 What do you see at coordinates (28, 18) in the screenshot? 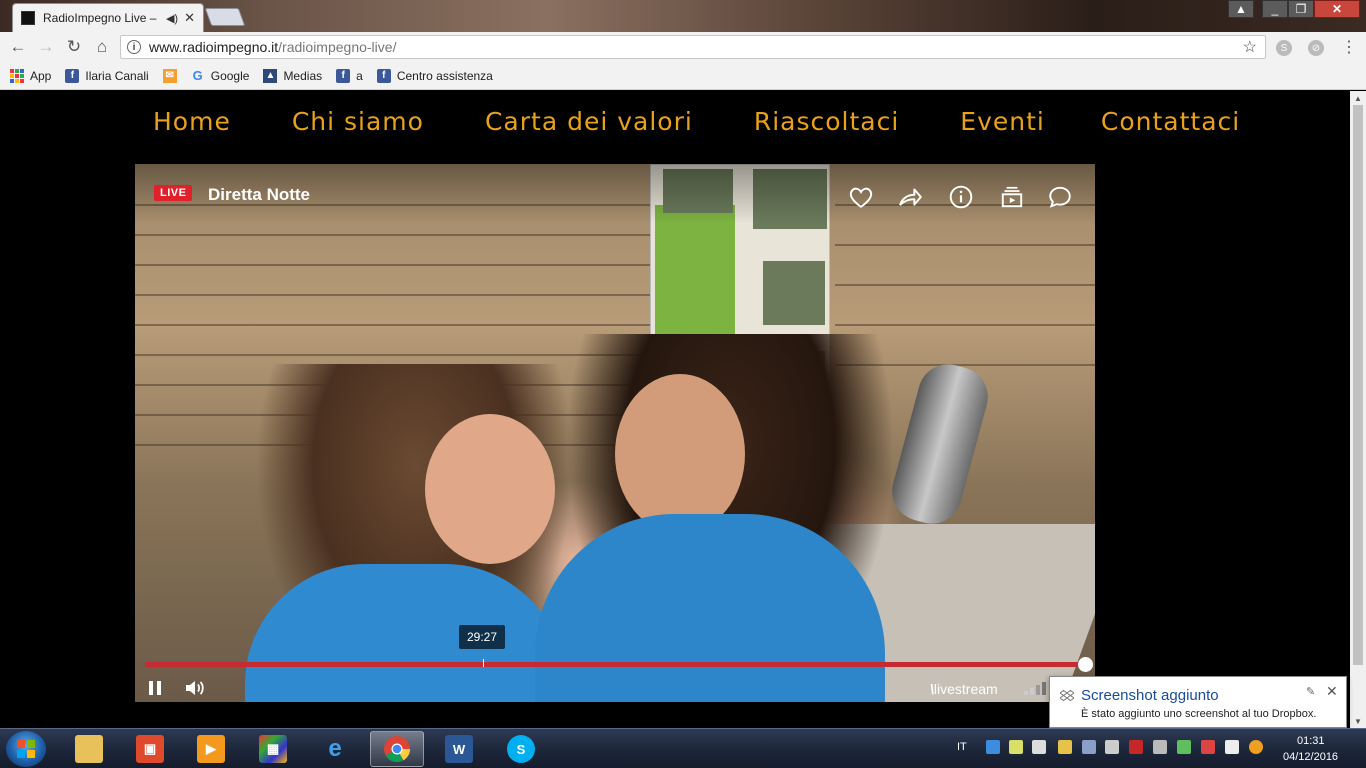
I see `site-favicon` at bounding box center [28, 18].